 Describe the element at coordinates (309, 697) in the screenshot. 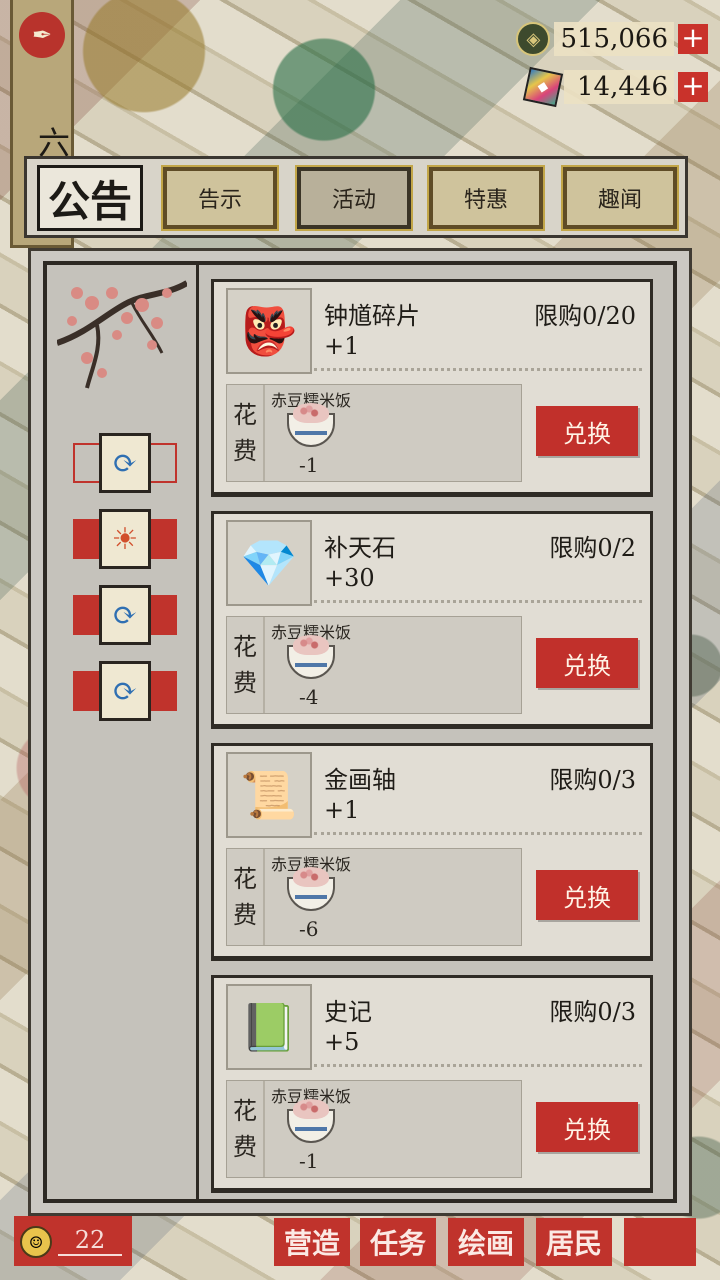

I see `cost-quantity: -4` at that location.